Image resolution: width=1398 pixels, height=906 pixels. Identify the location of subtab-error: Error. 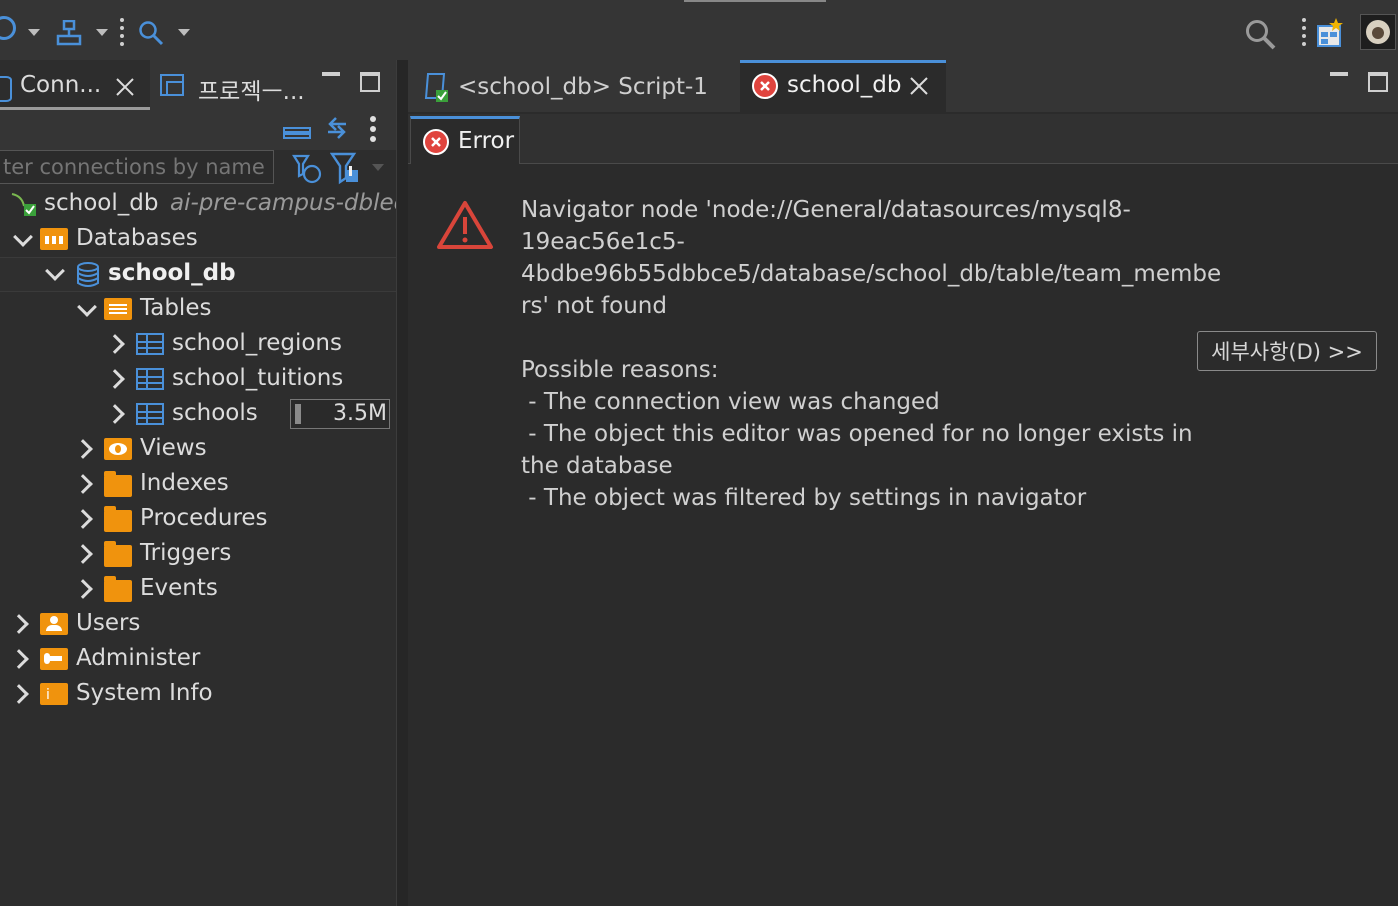
(465, 140).